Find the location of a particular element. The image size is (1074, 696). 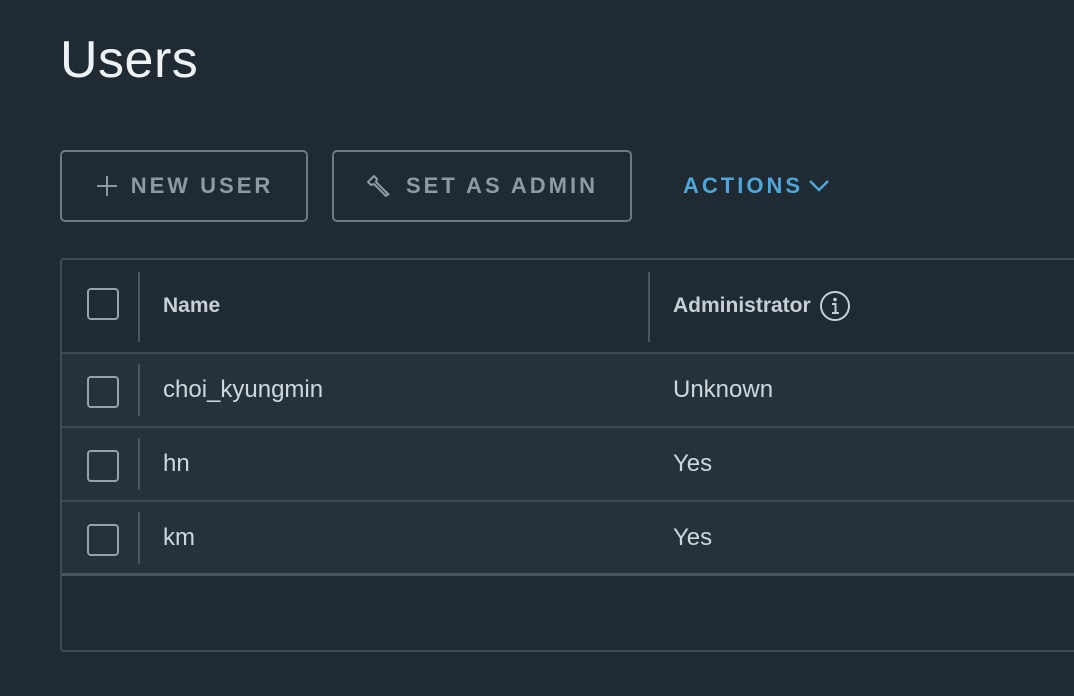

column-header-administrator: Administrator is located at coordinates (762, 306).